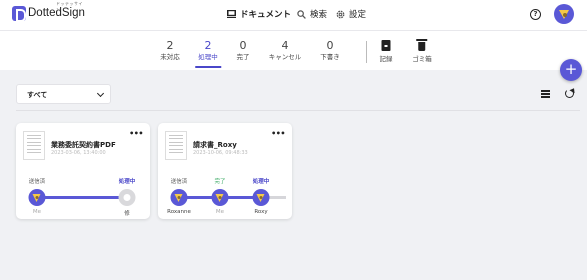 This screenshot has width=587, height=280. I want to click on filter-selected-value: すべて, so click(37, 95).